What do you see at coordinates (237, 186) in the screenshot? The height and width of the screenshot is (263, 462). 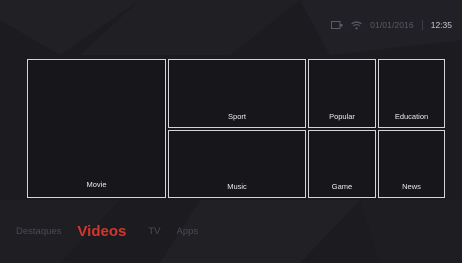 I see `tile-music-label: Music` at bounding box center [237, 186].